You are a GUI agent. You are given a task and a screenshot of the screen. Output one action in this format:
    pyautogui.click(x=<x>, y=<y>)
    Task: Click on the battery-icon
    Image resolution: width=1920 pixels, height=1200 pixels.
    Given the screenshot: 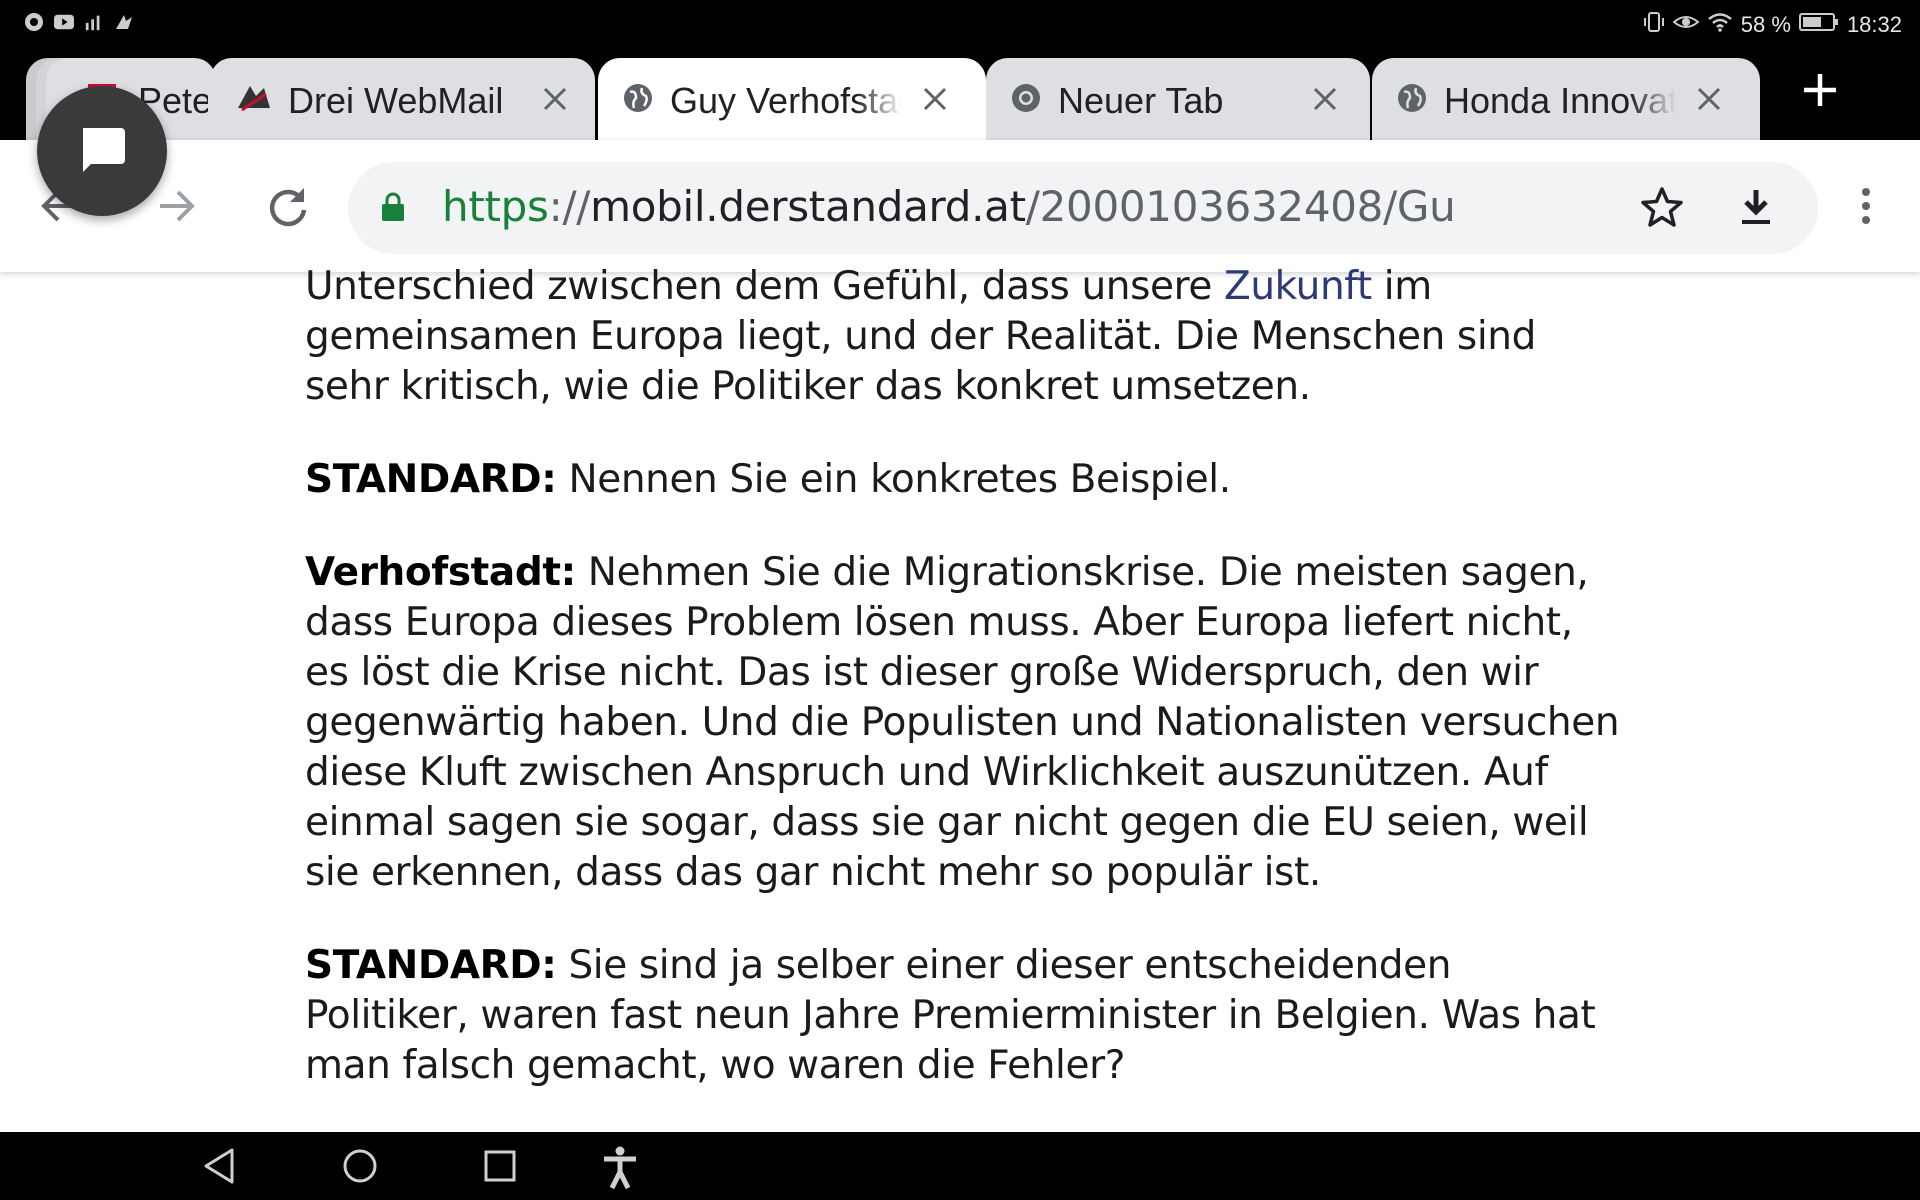 What is the action you would take?
    pyautogui.click(x=1818, y=25)
    